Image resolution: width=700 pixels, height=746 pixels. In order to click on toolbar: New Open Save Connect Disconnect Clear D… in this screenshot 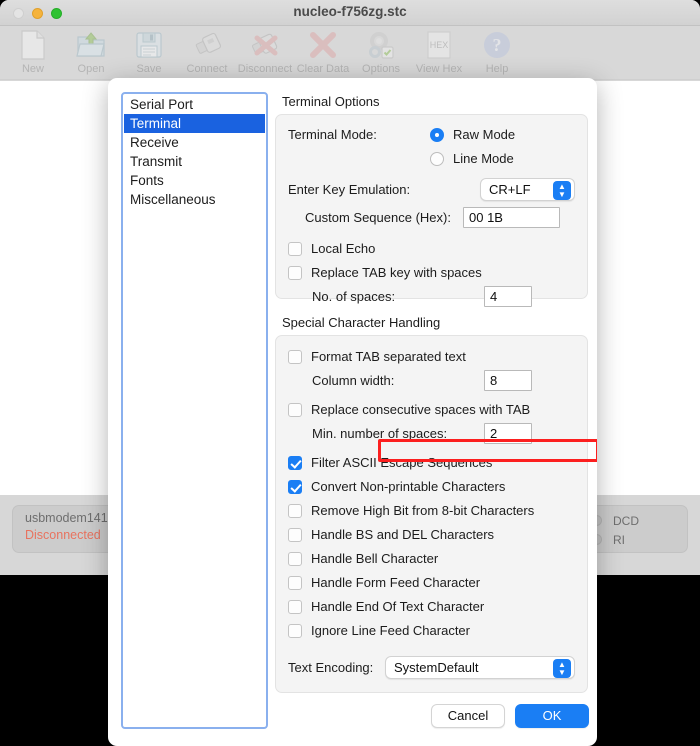, I will do `click(350, 53)`.